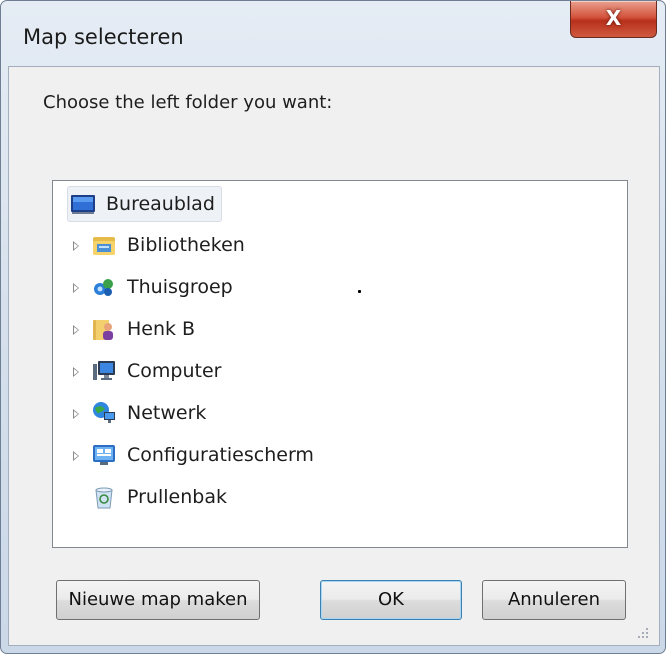  I want to click on tree-item-bibliotheken: Bibliotheken, so click(168, 245).